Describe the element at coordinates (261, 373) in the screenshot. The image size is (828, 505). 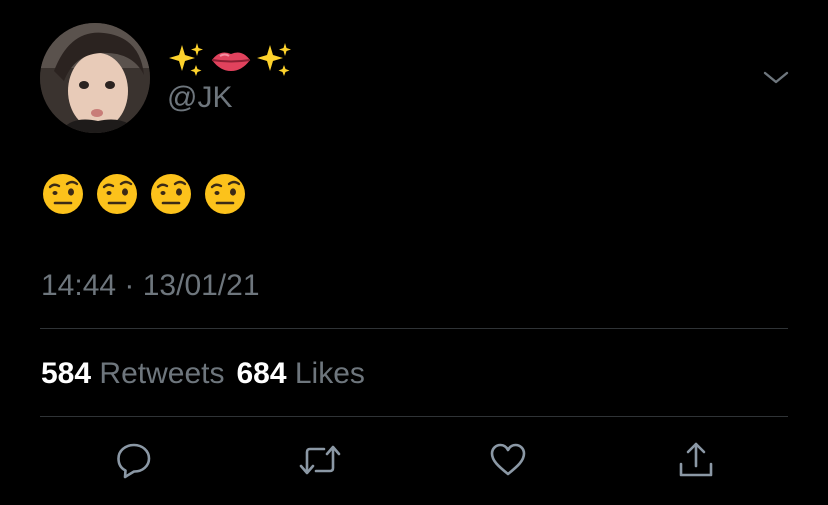
I see `likes-count: 684` at that location.